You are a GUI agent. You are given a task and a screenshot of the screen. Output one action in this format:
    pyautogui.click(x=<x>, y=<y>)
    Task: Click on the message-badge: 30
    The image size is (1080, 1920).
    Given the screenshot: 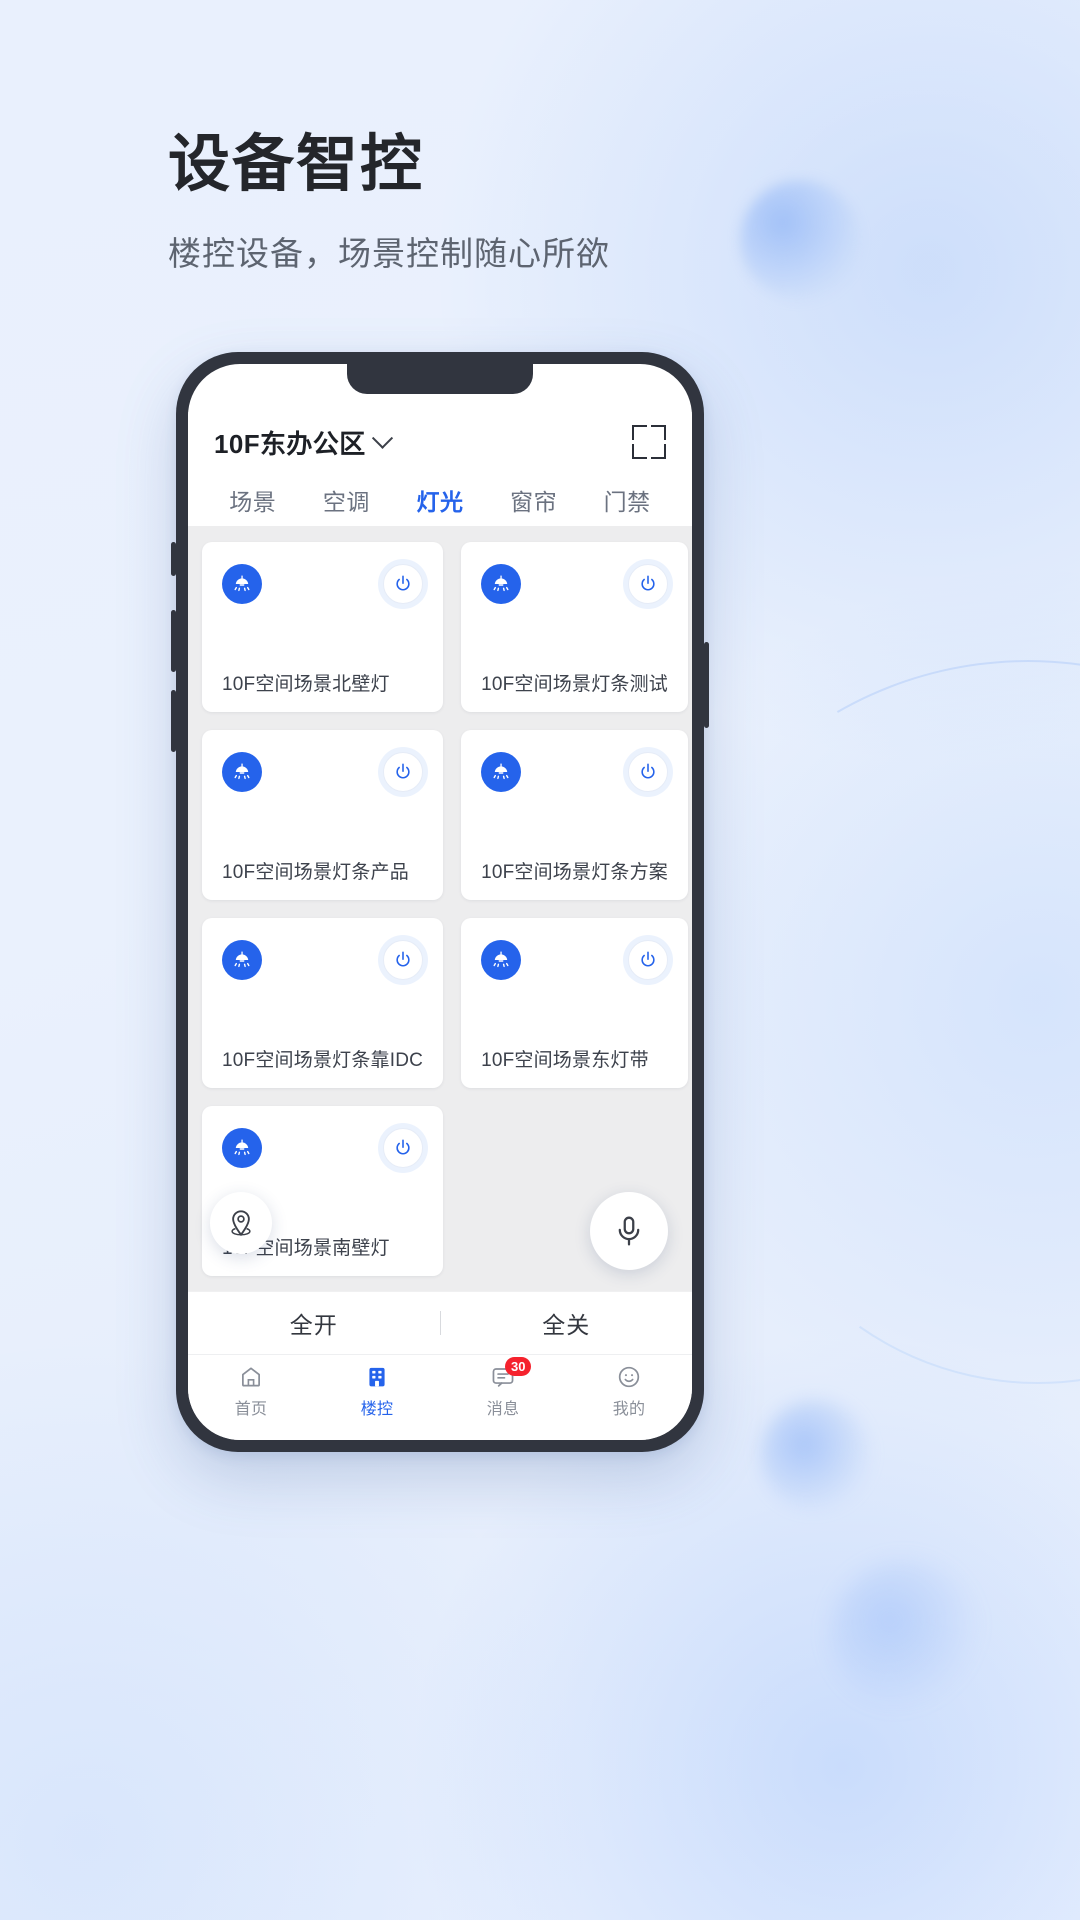 What is the action you would take?
    pyautogui.click(x=518, y=1366)
    